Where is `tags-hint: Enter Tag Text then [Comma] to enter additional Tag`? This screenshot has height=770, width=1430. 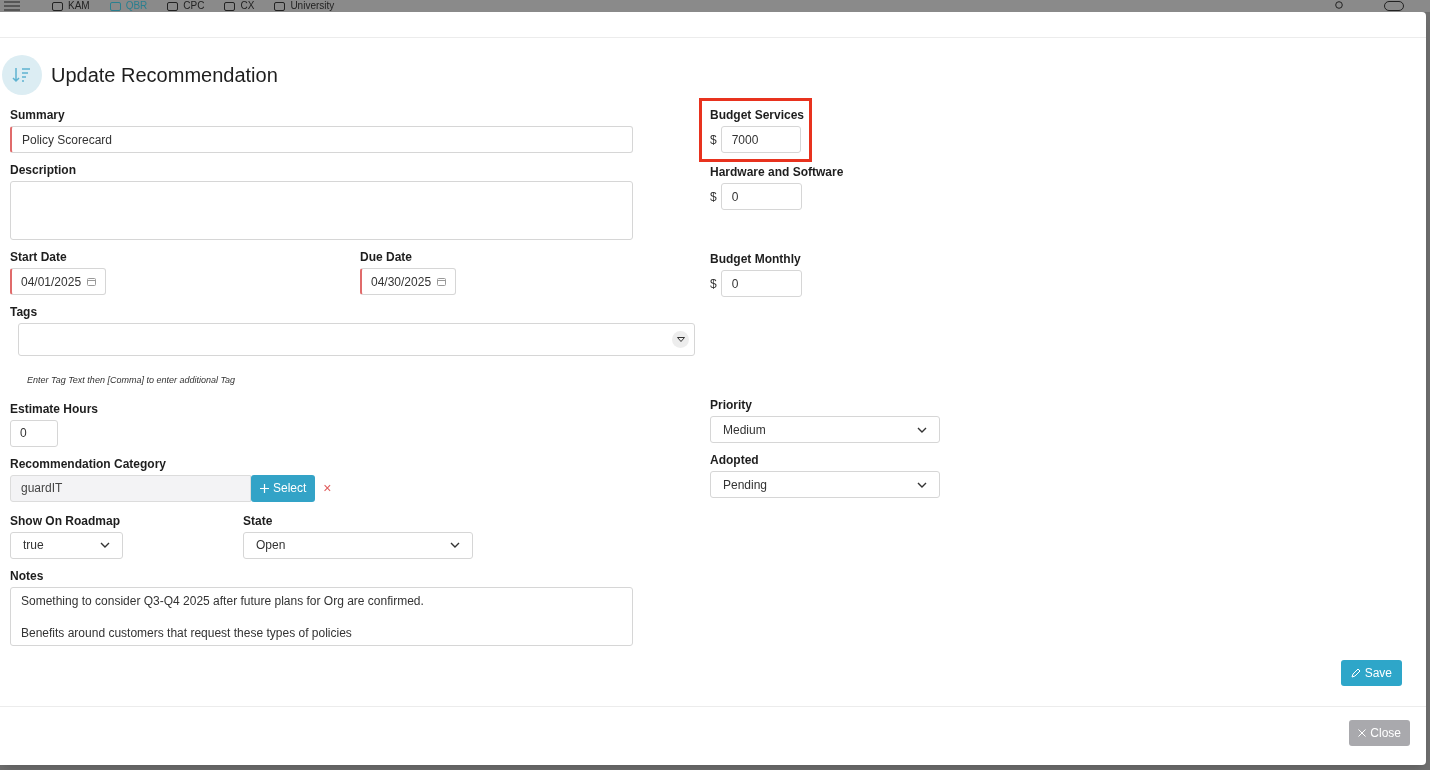 tags-hint: Enter Tag Text then [Comma] to enter additional Tag is located at coordinates (132, 380).